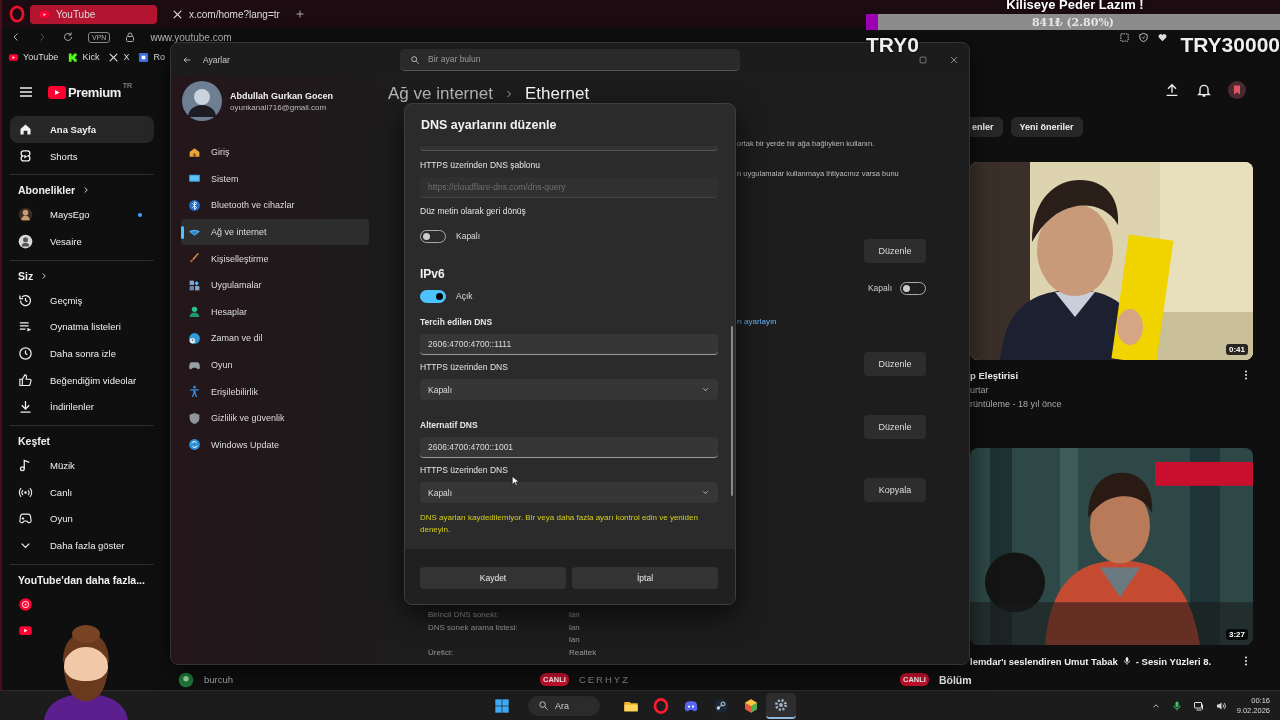  I want to click on sidebar-item: Geçmiş, so click(82, 300).